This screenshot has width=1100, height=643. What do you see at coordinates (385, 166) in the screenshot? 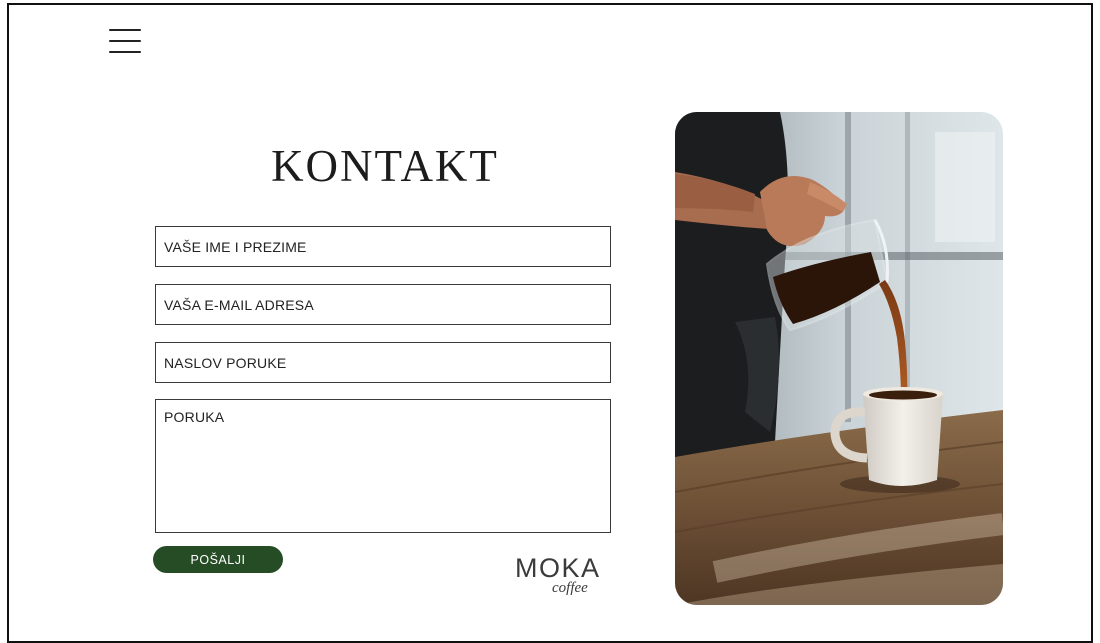
I see `page-title: KONTAKT` at bounding box center [385, 166].